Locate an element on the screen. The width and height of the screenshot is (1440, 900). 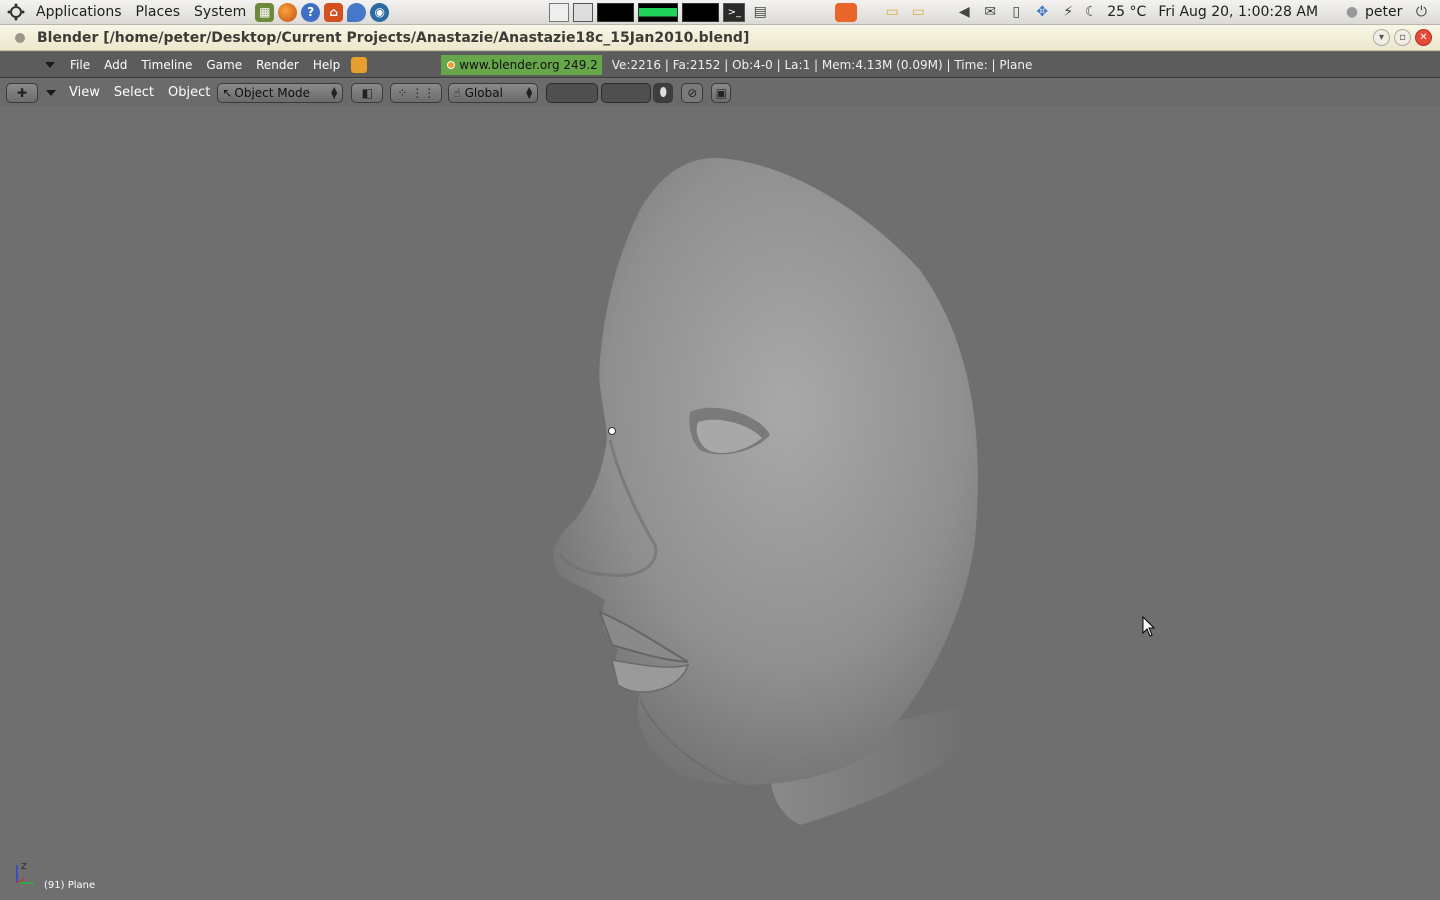
orientation-value: Global is located at coordinates (483, 92).